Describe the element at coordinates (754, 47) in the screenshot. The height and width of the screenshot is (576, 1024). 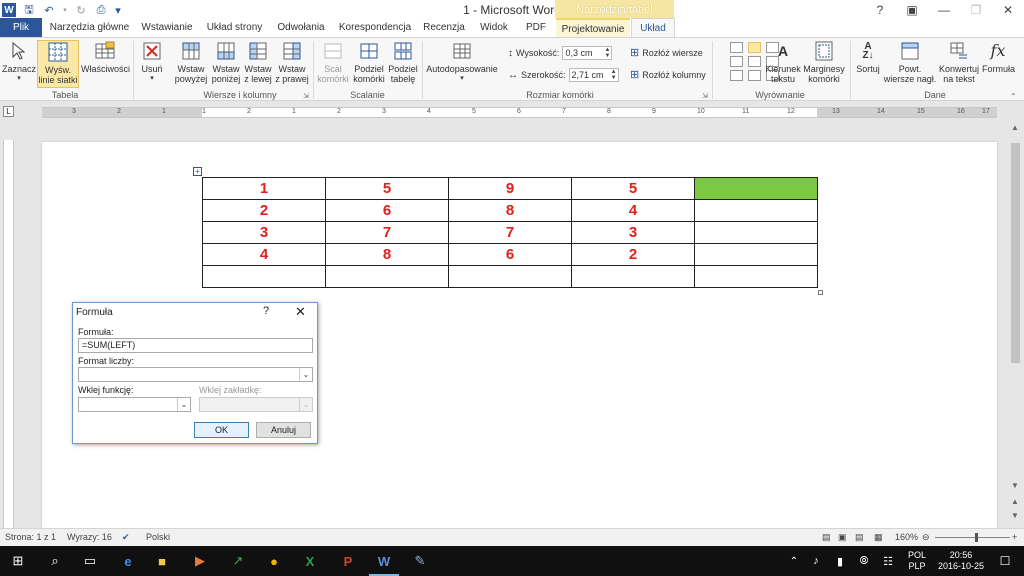
I see `align-top-center-icon` at that location.